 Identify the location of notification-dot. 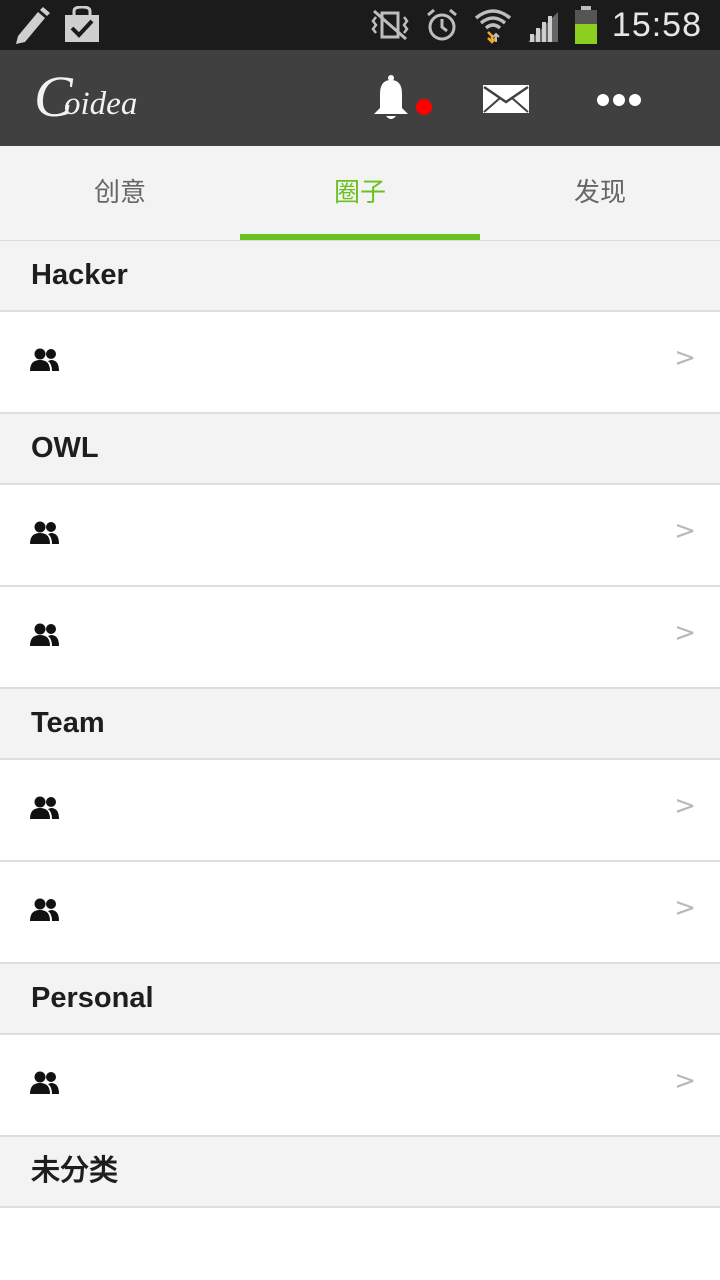
(424, 107).